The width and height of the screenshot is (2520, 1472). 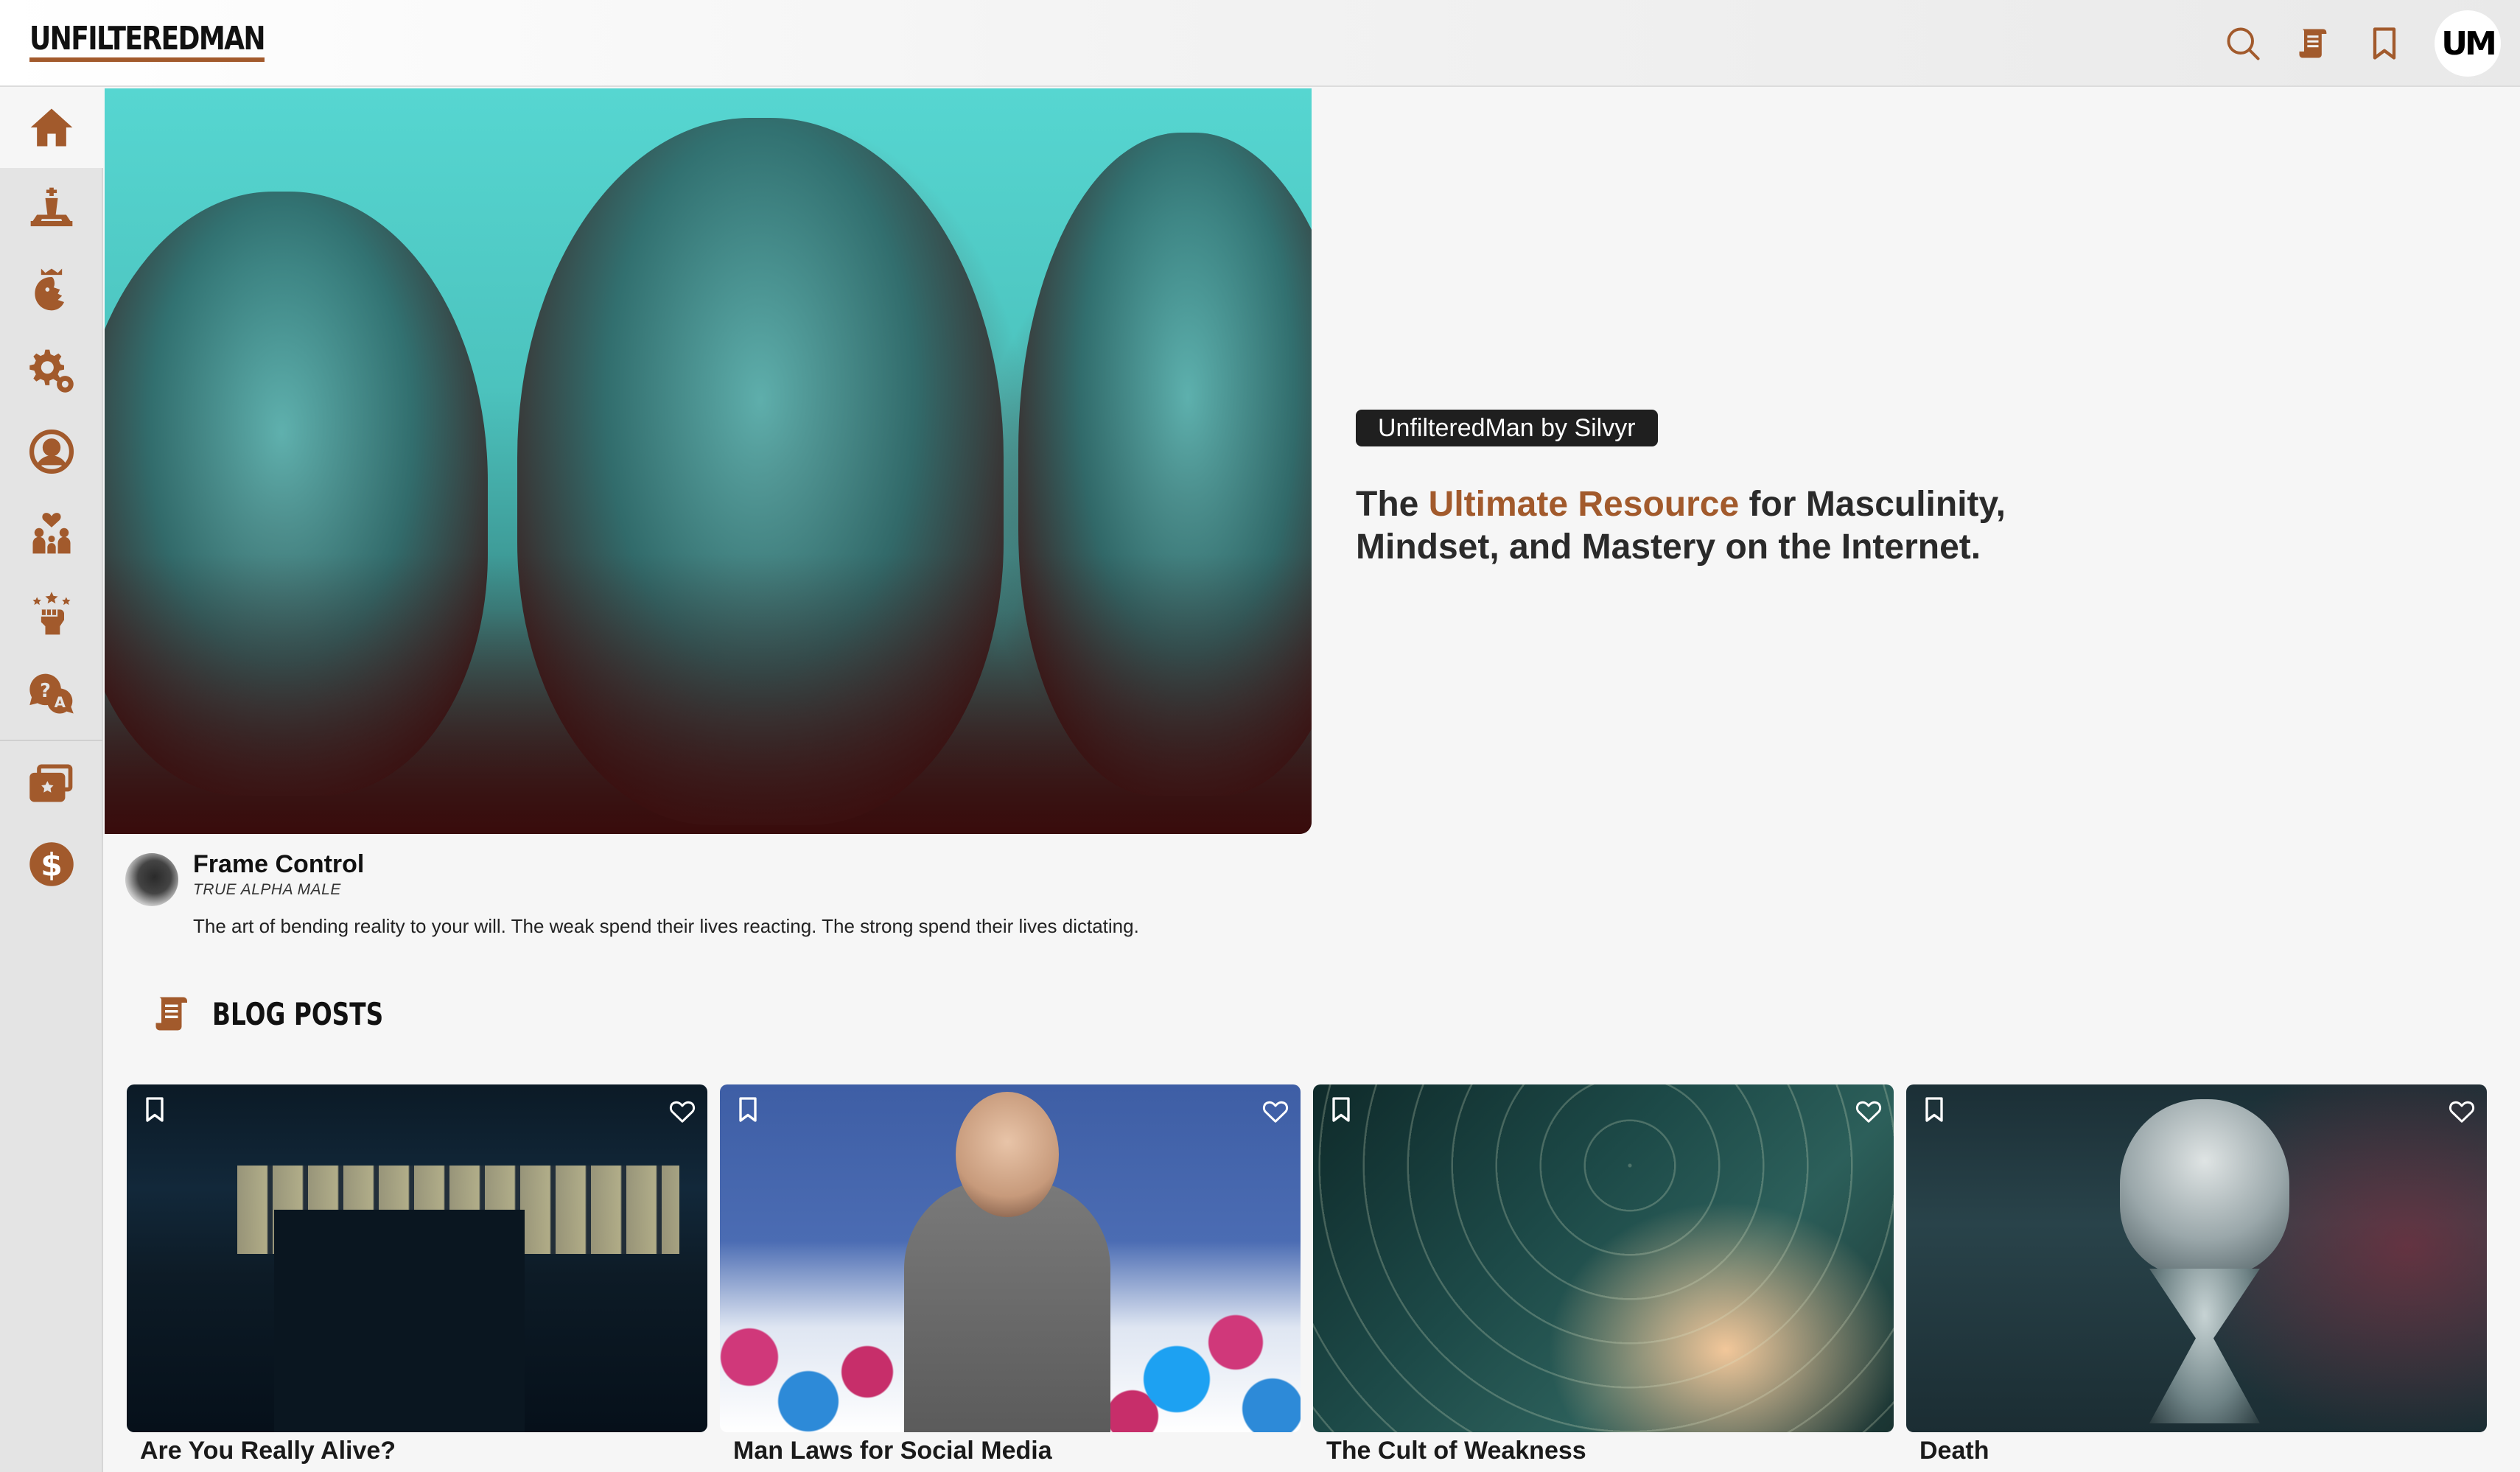 What do you see at coordinates (151, 879) in the screenshot?
I see `featured-avatar` at bounding box center [151, 879].